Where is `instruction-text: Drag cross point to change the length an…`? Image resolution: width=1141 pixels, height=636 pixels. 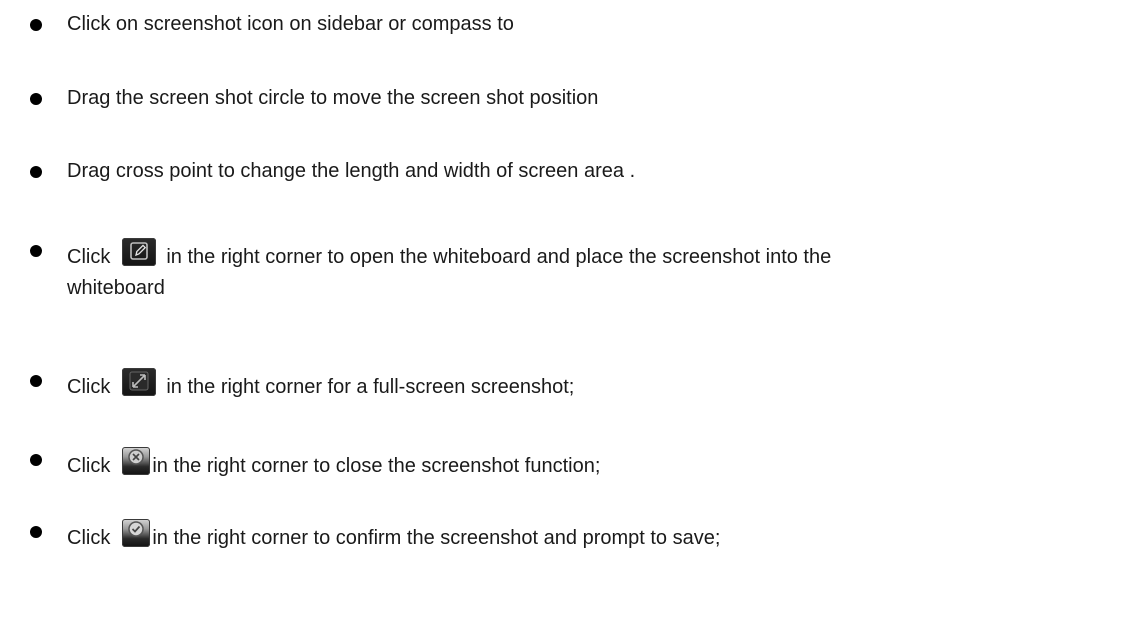 instruction-text: Drag cross point to change the length an… is located at coordinates (351, 171).